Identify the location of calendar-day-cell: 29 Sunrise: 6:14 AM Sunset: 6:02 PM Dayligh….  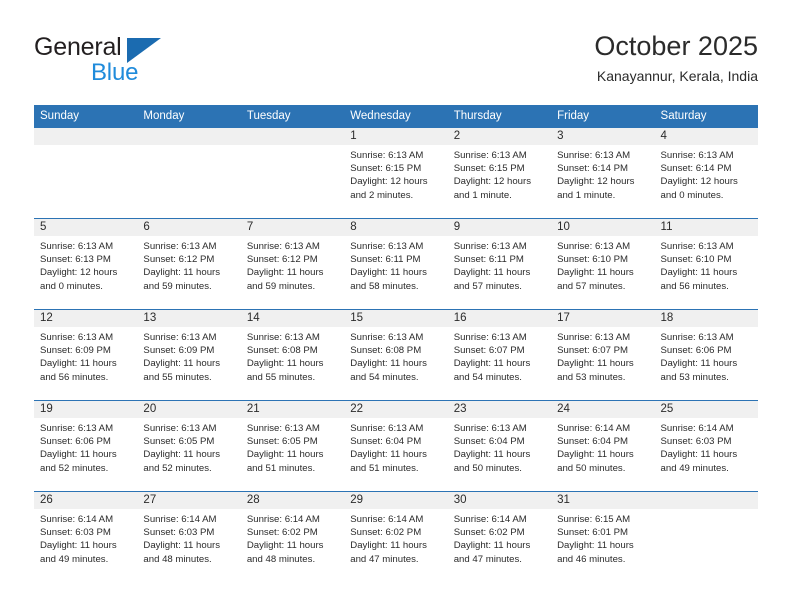
(396, 536).